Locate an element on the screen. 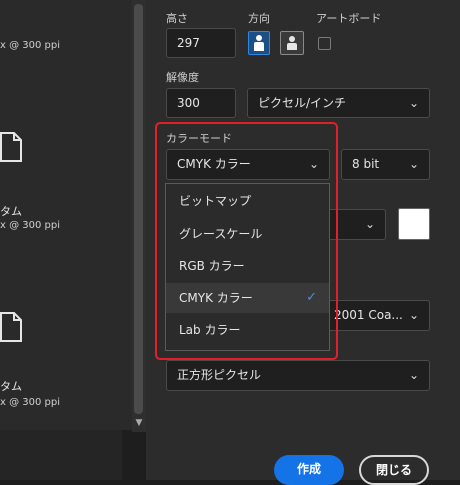 Image resolution: width=460 pixels, height=485 pixels. background-contents-select: ⌄ is located at coordinates (358, 224).